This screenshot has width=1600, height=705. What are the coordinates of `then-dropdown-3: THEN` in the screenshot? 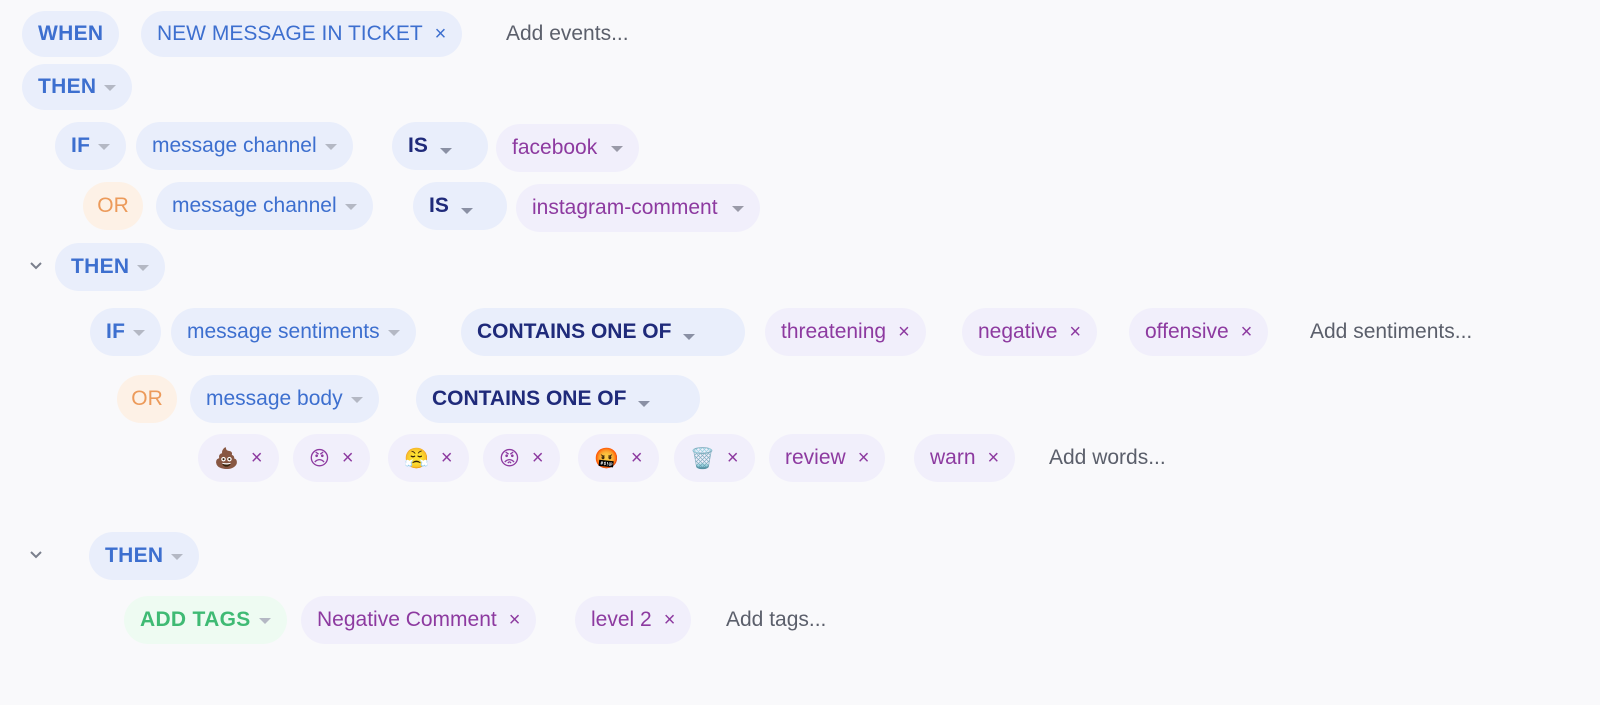 It's located at (144, 556).